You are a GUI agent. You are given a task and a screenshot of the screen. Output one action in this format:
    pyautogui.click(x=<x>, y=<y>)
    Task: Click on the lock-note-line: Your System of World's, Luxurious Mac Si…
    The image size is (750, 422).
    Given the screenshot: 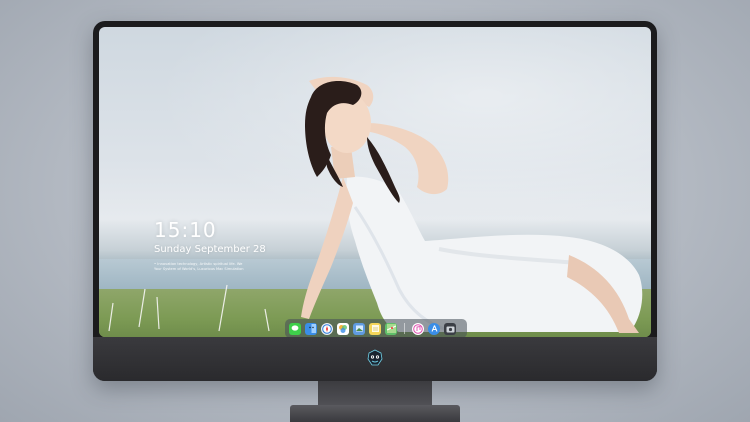 What is the action you would take?
    pyautogui.click(x=199, y=269)
    